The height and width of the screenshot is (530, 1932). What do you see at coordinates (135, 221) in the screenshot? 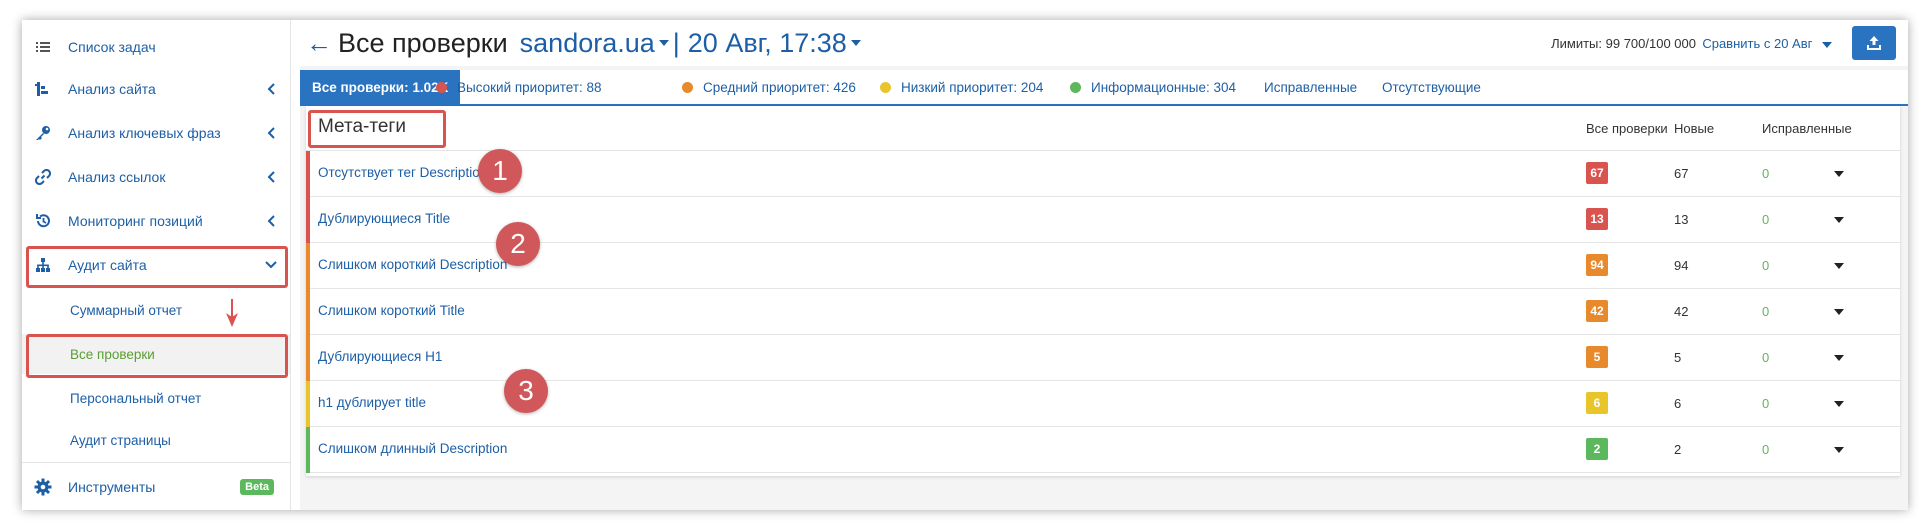
I see `sidebar-item-label: Мониторинг позиций` at bounding box center [135, 221].